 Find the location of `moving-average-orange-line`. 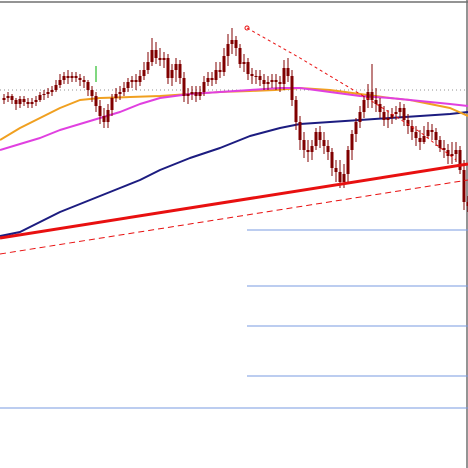

moving-average-orange-line is located at coordinates (234, 114).